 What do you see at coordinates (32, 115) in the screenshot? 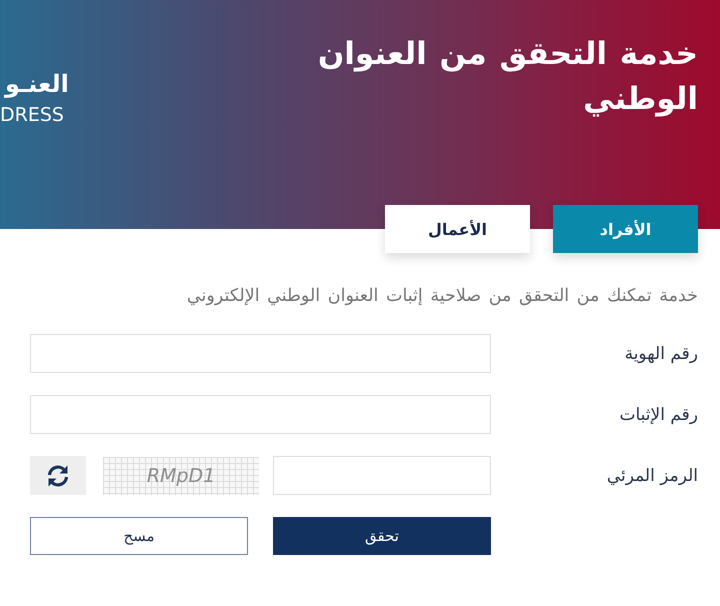
I see `logo-text: DRESS` at bounding box center [32, 115].